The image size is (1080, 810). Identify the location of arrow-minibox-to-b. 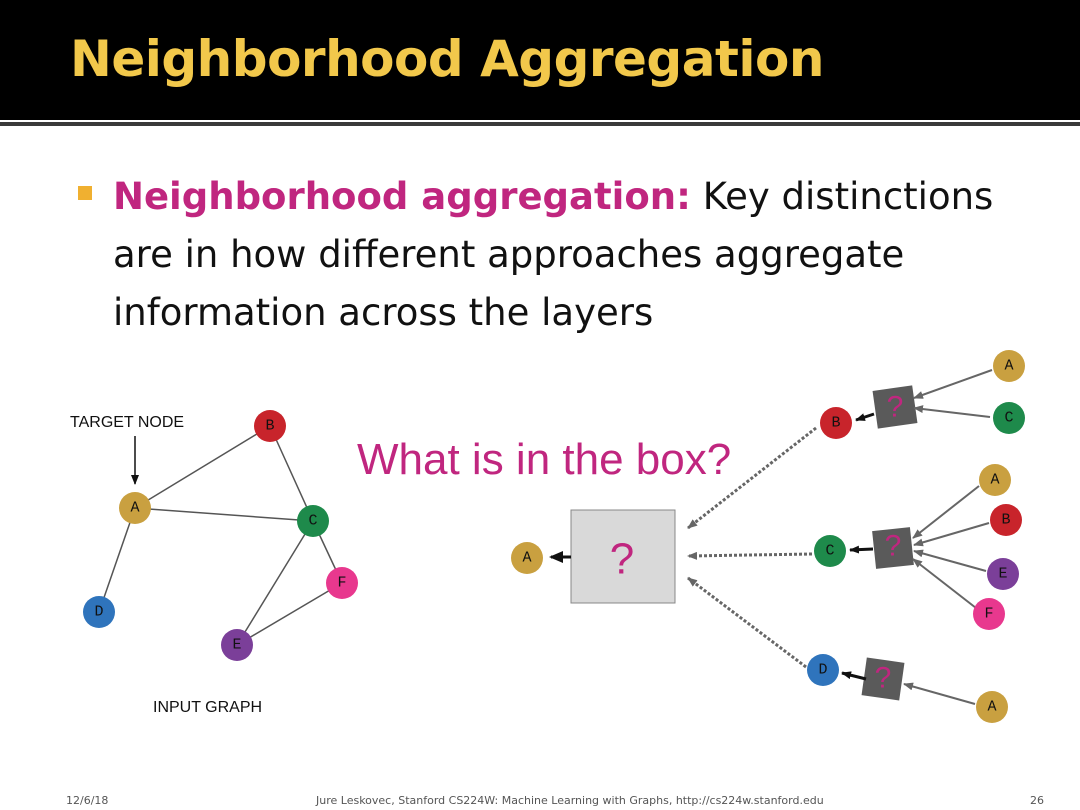
(865, 417).